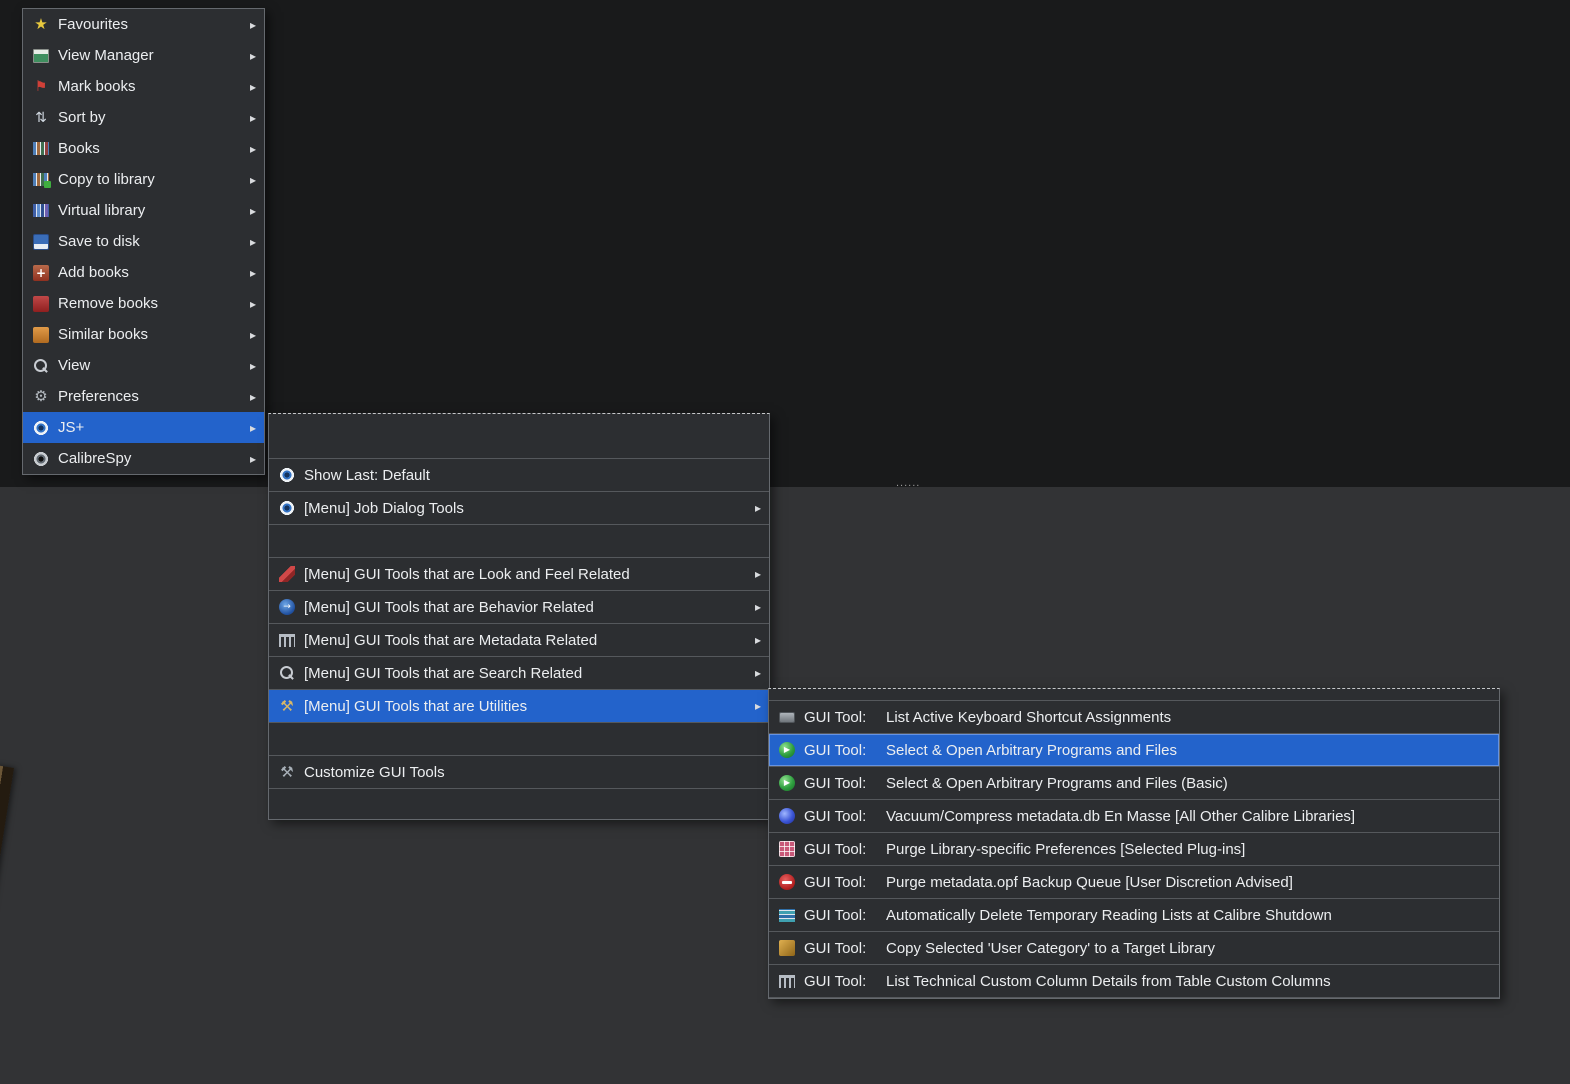  Describe the element at coordinates (98, 396) in the screenshot. I see `menu-item-label: Preferences` at that location.